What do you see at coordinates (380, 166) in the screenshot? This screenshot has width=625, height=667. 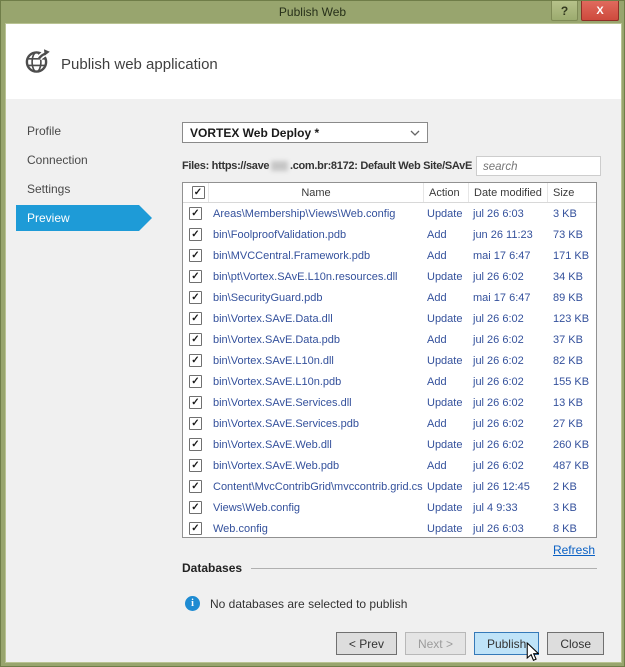 I see `files-url-suffix: .com.br:8172: Default Web Site/SAvE` at bounding box center [380, 166].